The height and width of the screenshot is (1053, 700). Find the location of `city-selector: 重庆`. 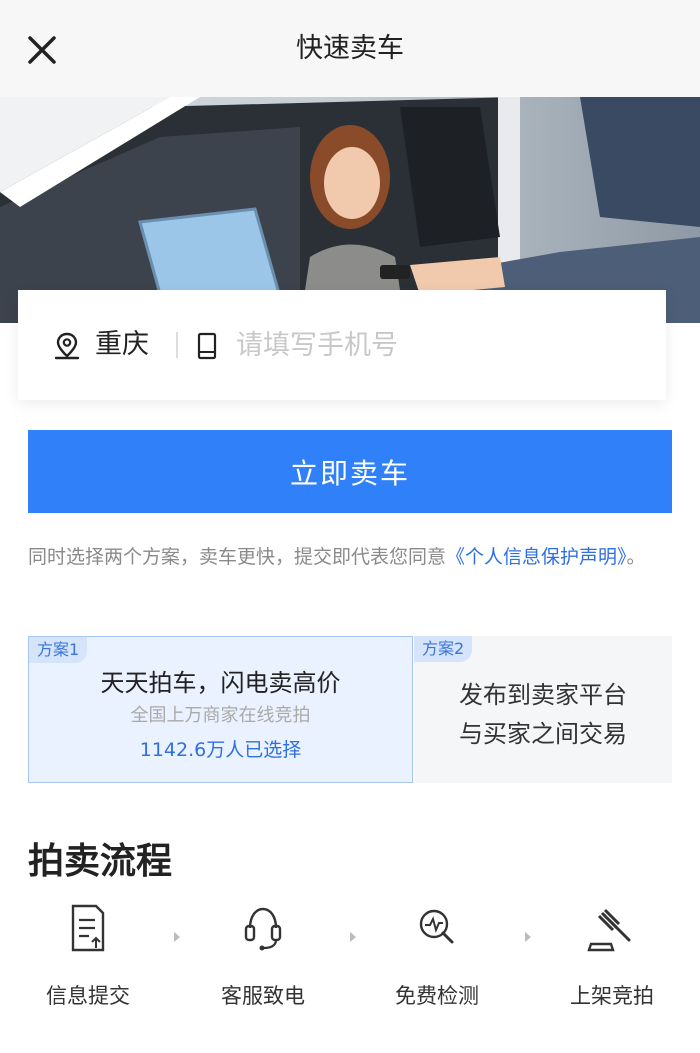

city-selector: 重庆 is located at coordinates (122, 345).